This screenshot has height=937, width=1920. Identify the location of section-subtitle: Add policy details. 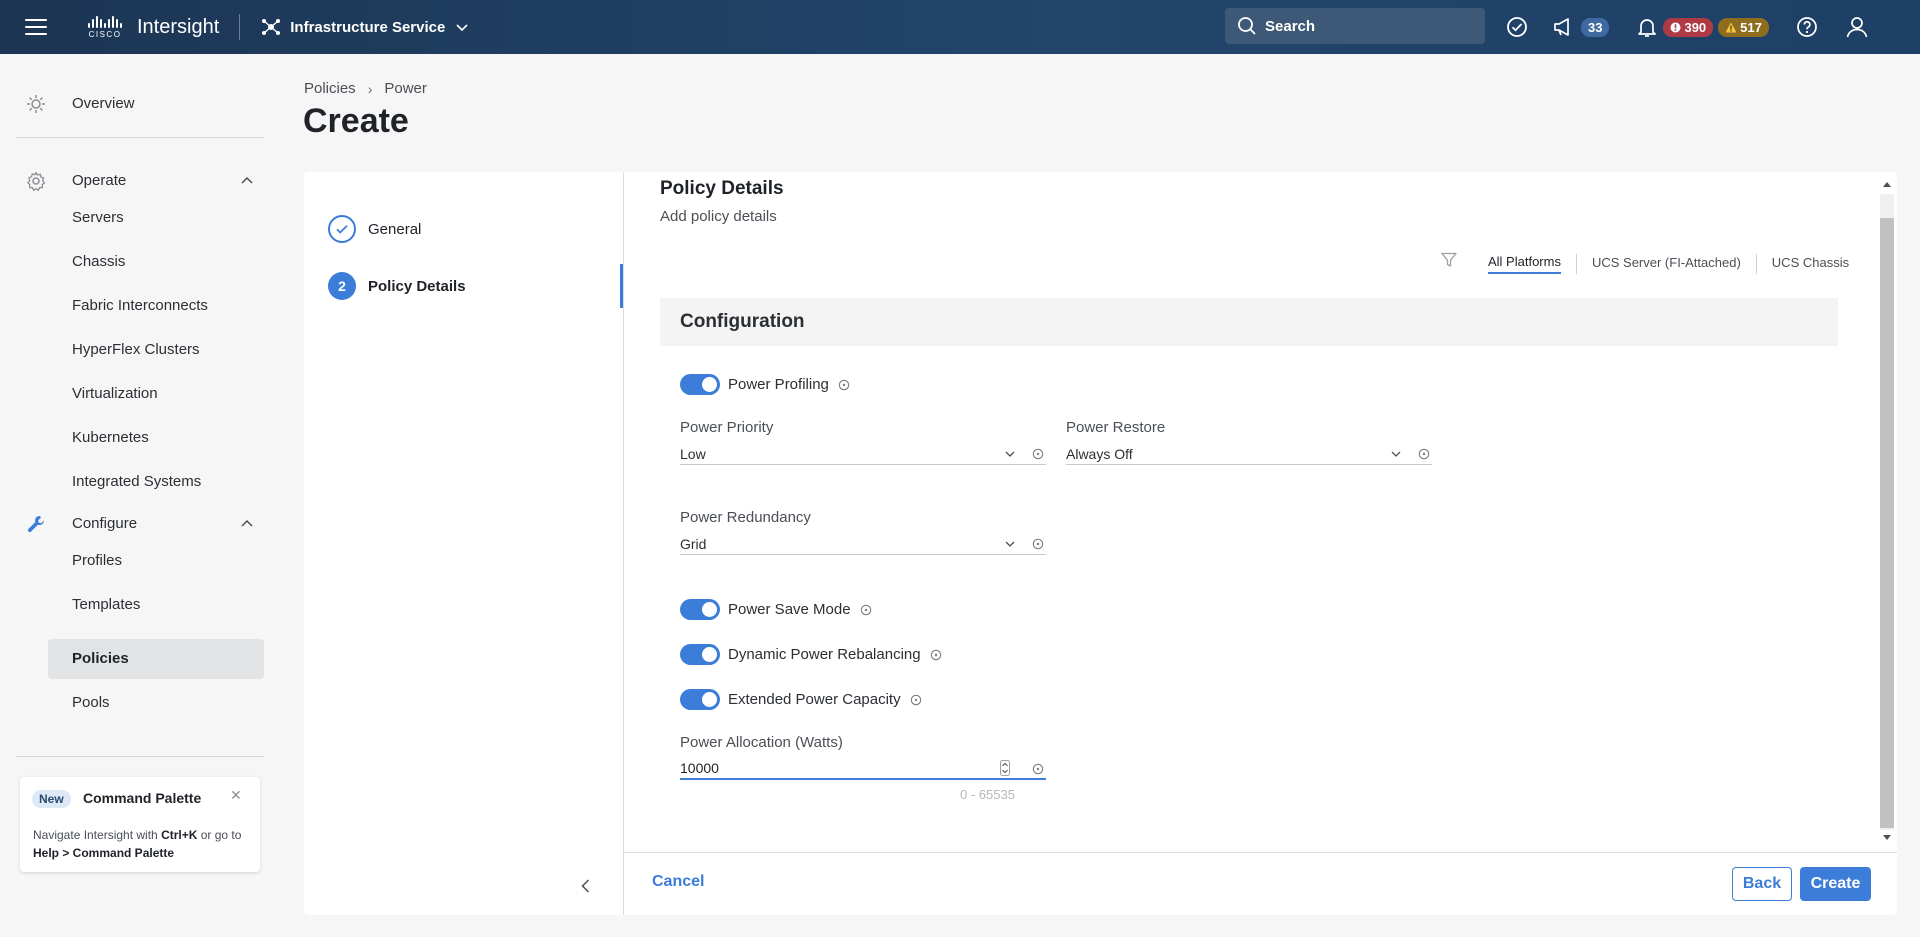
(718, 216).